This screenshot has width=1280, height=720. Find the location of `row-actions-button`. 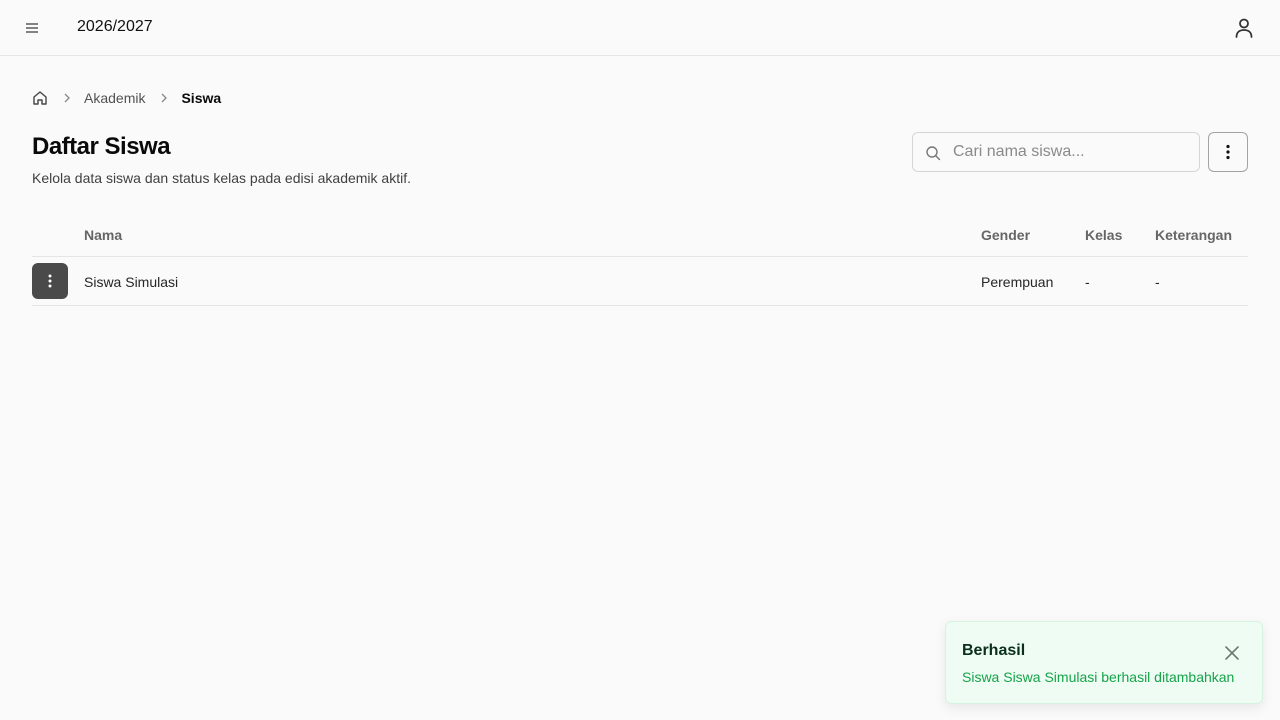

row-actions-button is located at coordinates (50, 281).